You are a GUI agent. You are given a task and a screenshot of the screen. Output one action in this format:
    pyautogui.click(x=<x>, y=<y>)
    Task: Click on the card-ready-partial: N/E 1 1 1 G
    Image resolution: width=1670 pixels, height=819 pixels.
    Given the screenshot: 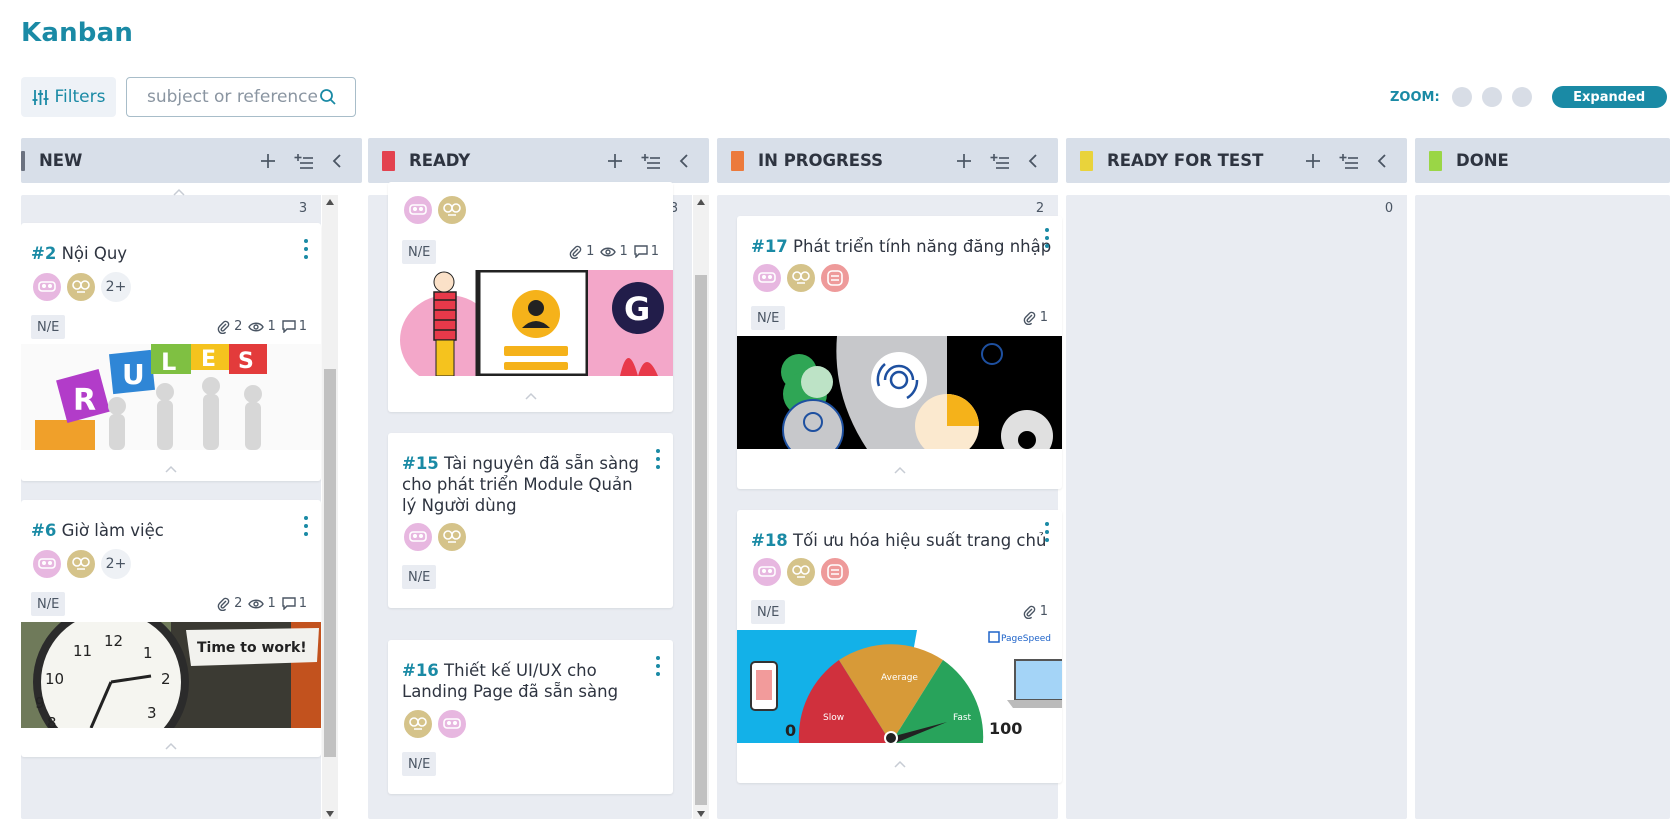 What is the action you would take?
    pyautogui.click(x=530, y=297)
    